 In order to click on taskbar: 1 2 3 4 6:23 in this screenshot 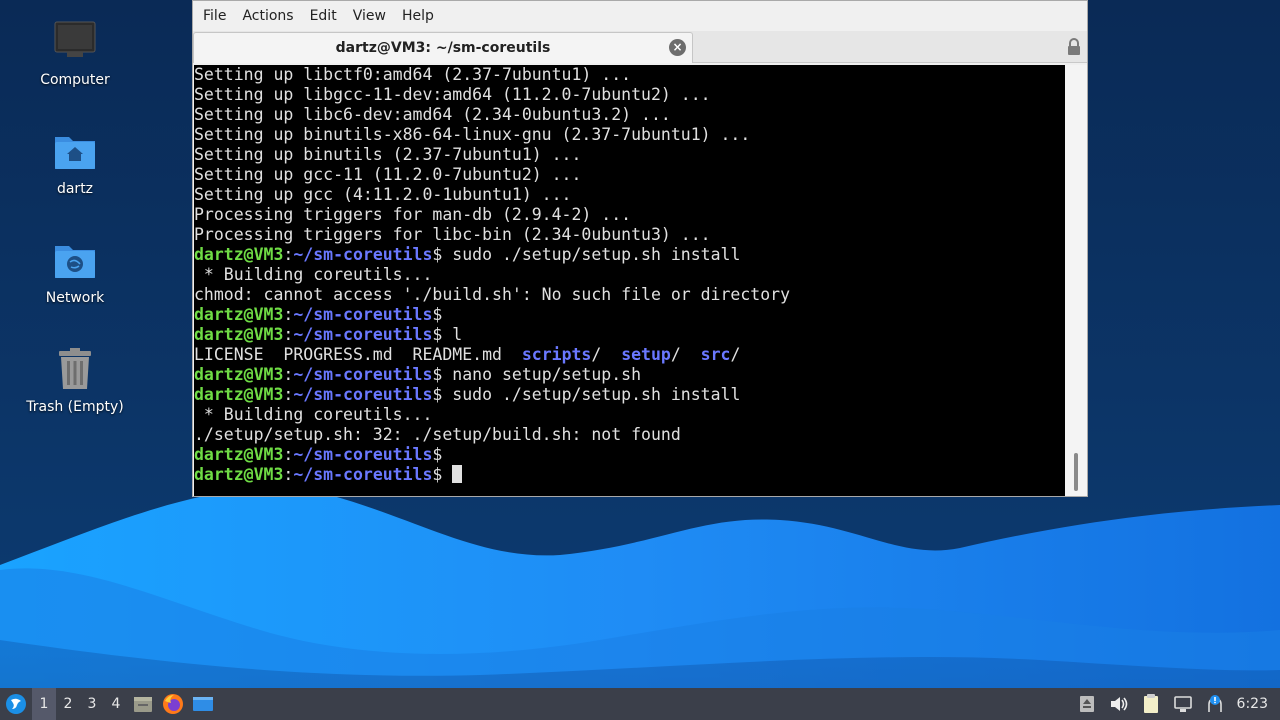, I will do `click(640, 704)`.